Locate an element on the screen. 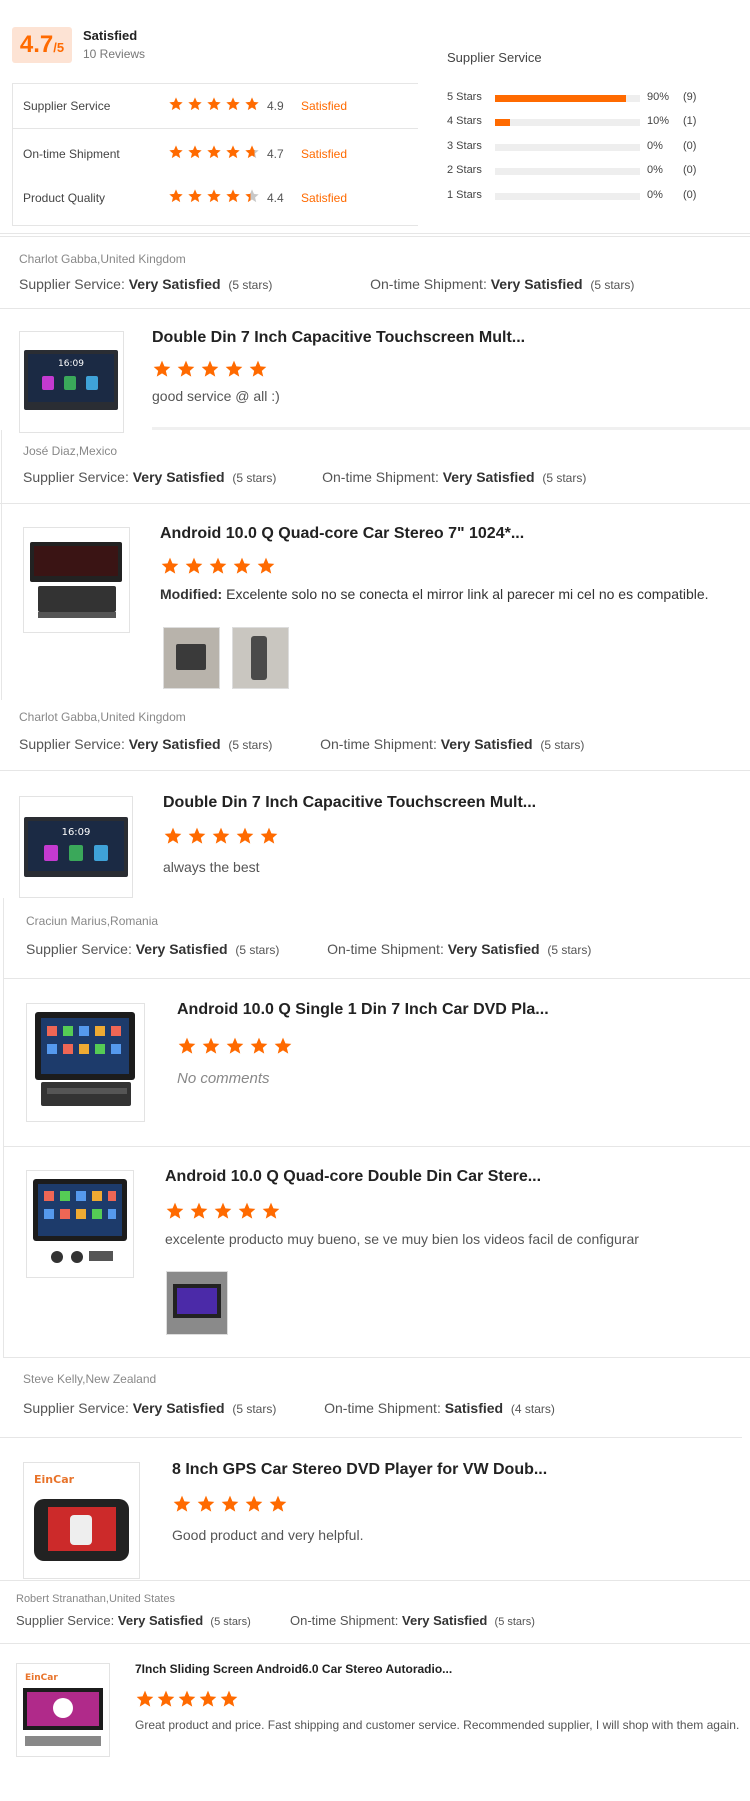 Image resolution: width=750 pixels, height=1801 pixels. distribution-pct: 10% is located at coordinates (658, 121).